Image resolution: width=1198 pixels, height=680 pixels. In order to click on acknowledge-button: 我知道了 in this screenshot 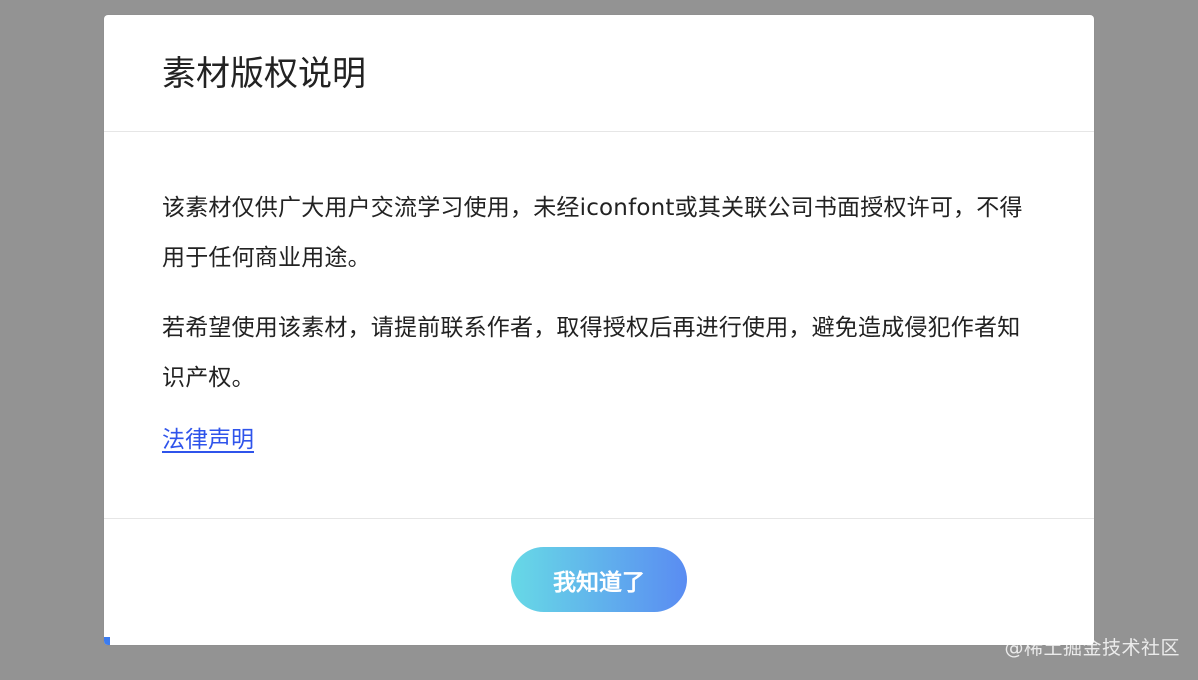, I will do `click(599, 579)`.